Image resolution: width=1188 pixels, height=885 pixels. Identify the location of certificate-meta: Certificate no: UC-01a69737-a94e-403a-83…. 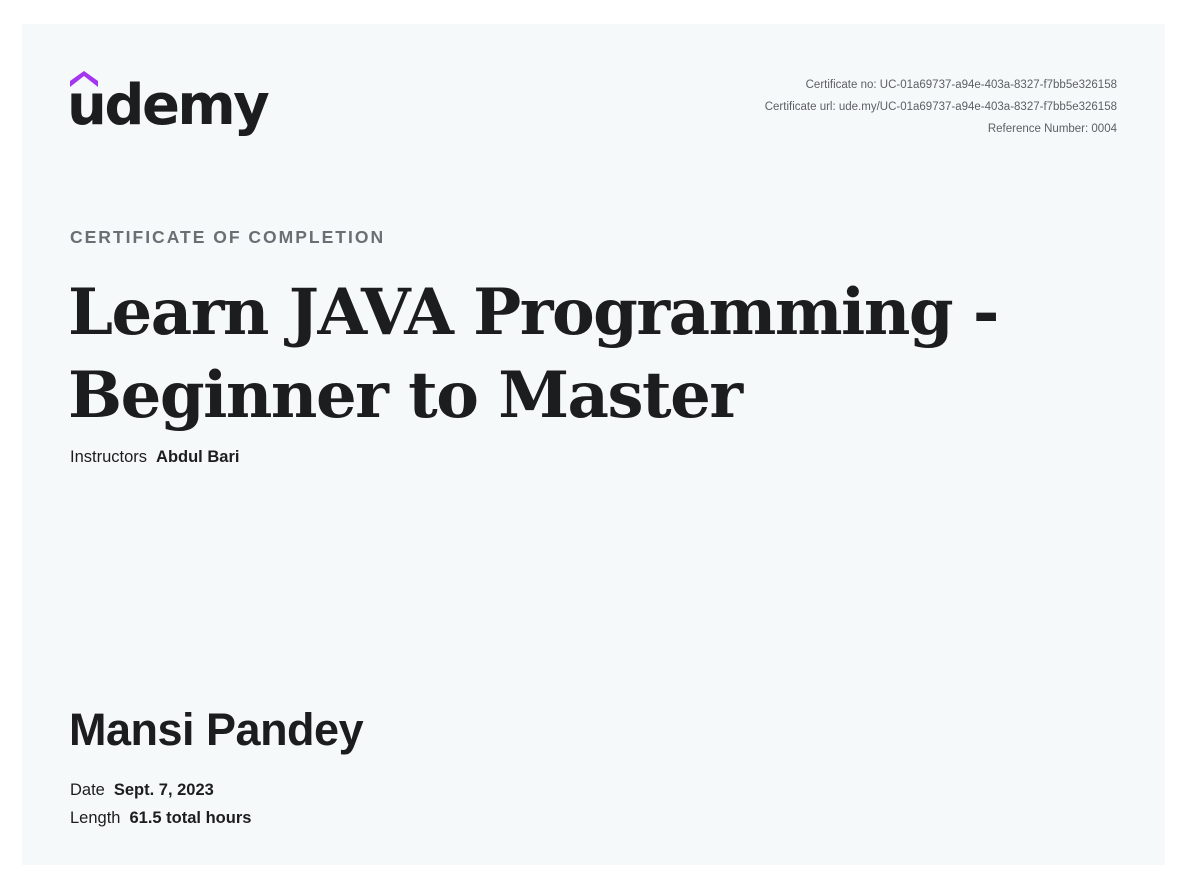
(941, 107).